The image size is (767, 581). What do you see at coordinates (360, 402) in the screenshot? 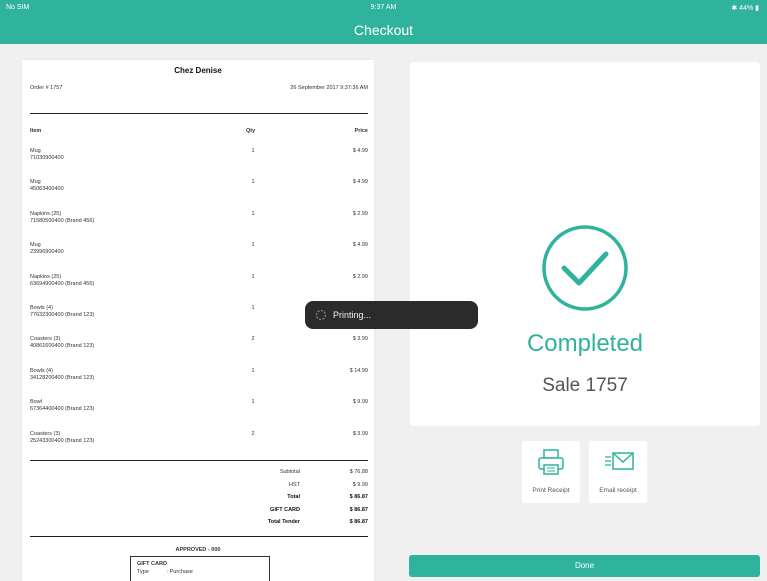
I see `item-price: $ 9.99` at bounding box center [360, 402].